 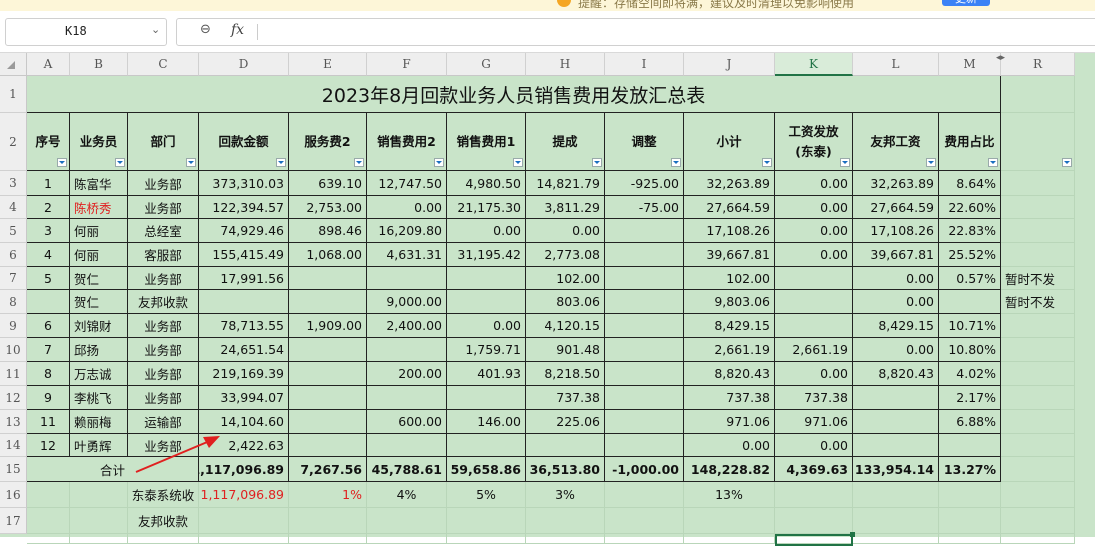 What do you see at coordinates (13, 398) in the screenshot?
I see `row-header-12: 12` at bounding box center [13, 398].